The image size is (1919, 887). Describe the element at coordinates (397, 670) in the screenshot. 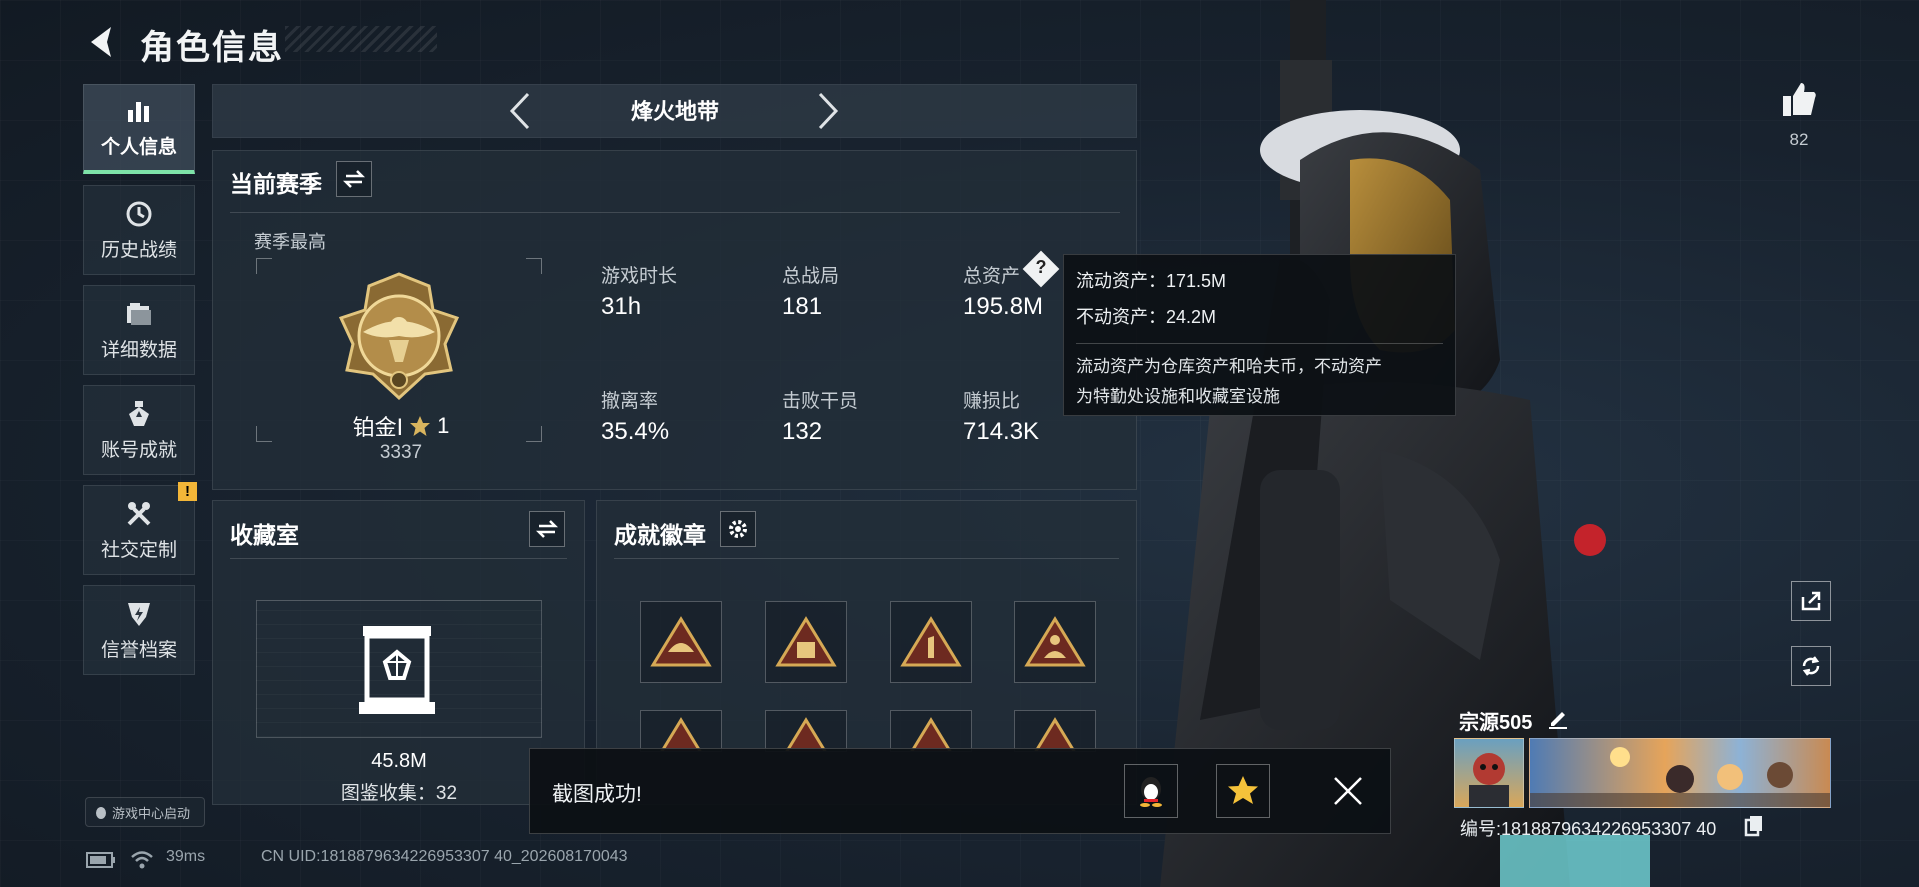

I see `display-case-icon` at that location.